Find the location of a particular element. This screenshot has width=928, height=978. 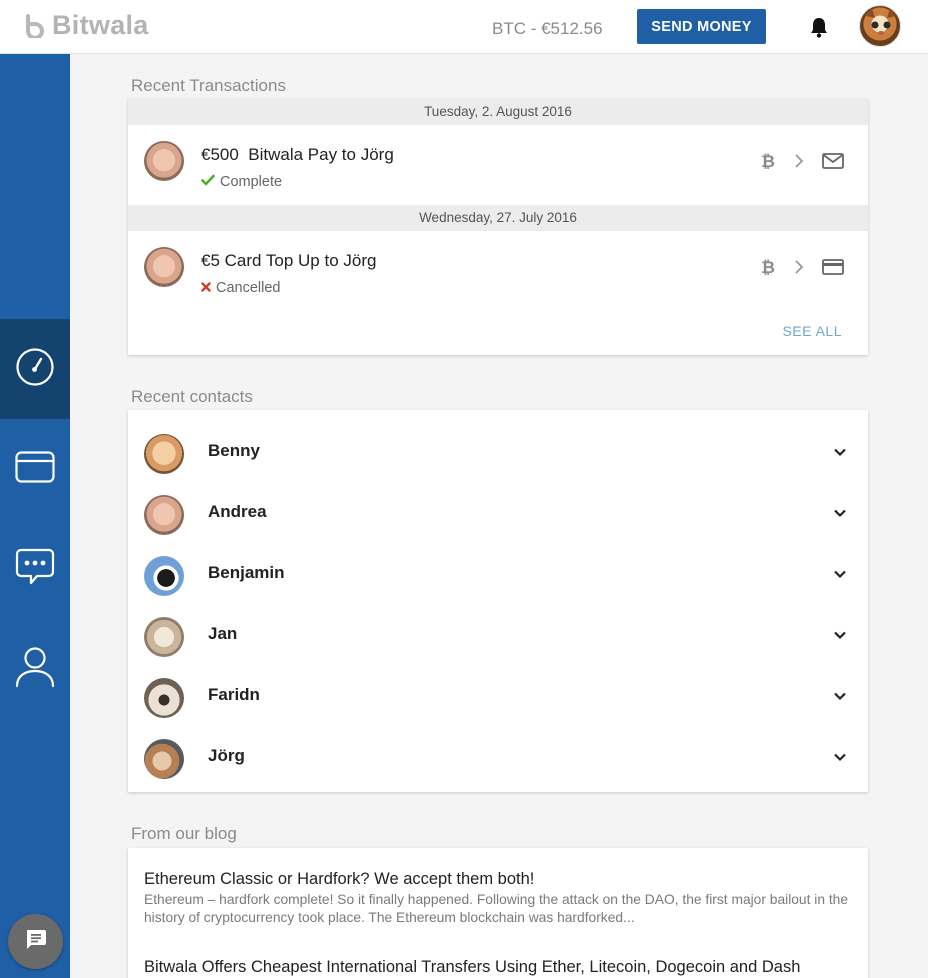

transaction-row: €500 Bitwala Pay to Jörg Complete ₿ is located at coordinates (498, 165).